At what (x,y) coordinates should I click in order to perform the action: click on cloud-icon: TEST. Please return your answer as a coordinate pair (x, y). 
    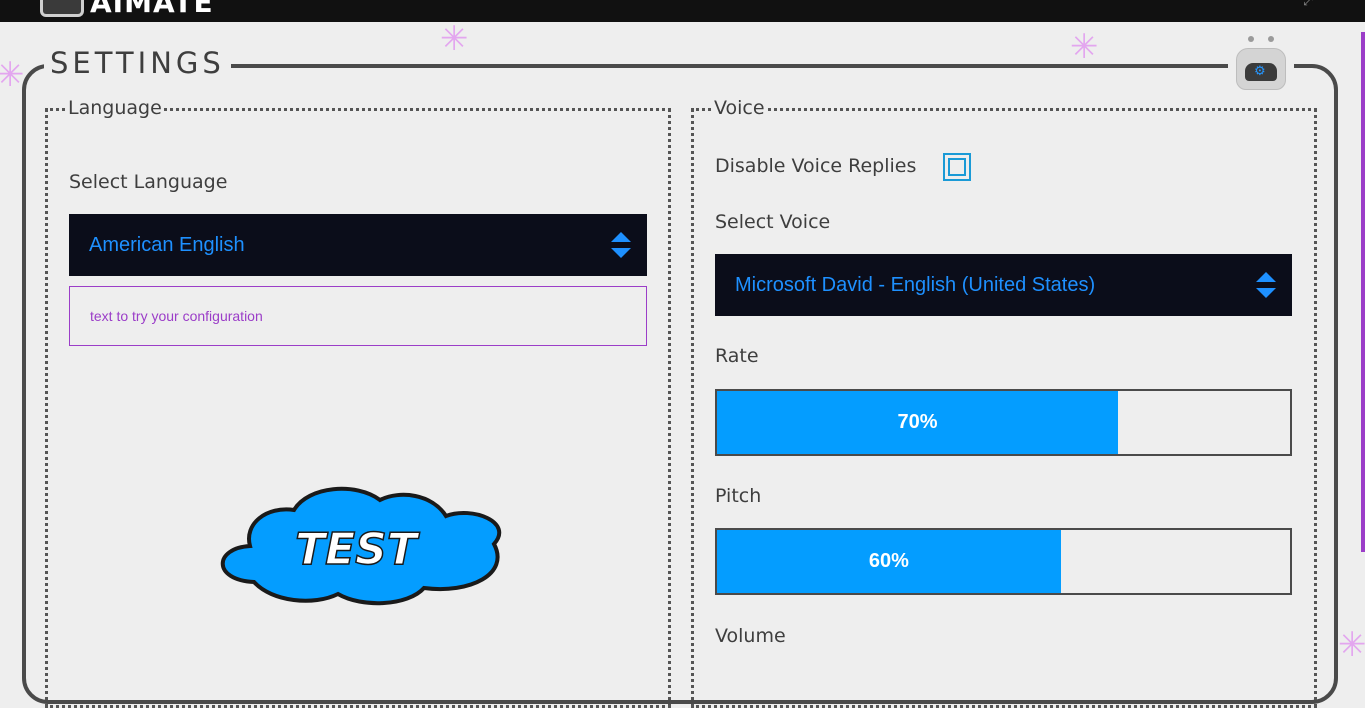
    Looking at the image, I should click on (361, 546).